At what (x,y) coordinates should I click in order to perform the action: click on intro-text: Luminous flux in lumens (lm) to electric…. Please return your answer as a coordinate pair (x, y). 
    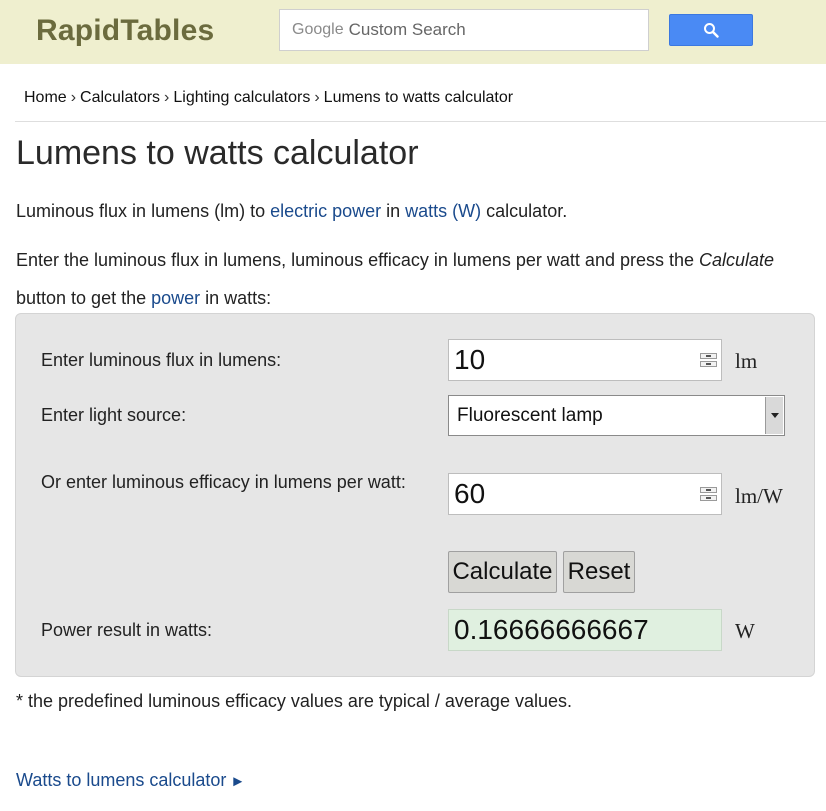
    Looking at the image, I should click on (291, 211).